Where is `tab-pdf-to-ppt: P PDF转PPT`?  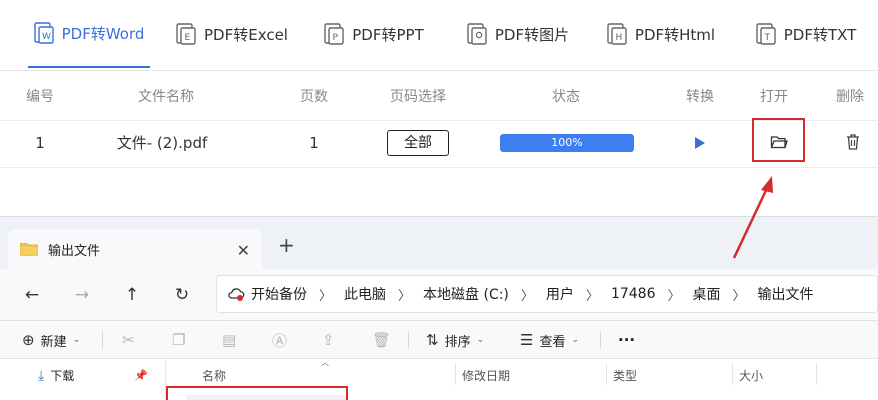
tab-pdf-to-ppt: P PDF转PPT is located at coordinates (374, 34).